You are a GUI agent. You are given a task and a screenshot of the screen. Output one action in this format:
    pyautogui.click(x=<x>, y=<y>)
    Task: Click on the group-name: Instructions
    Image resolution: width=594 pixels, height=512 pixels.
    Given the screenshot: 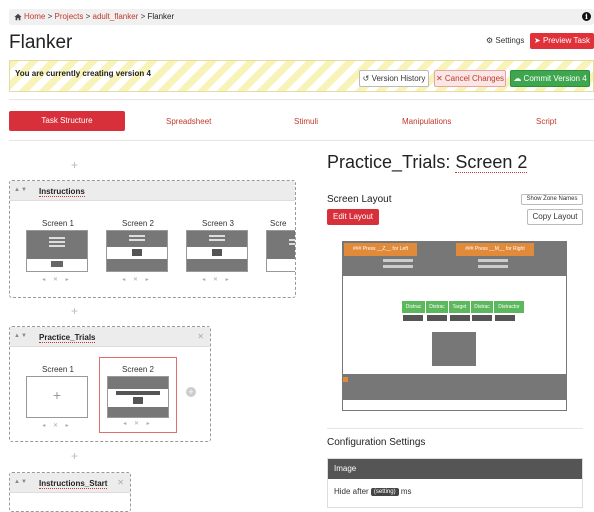 What is the action you would take?
    pyautogui.click(x=62, y=192)
    